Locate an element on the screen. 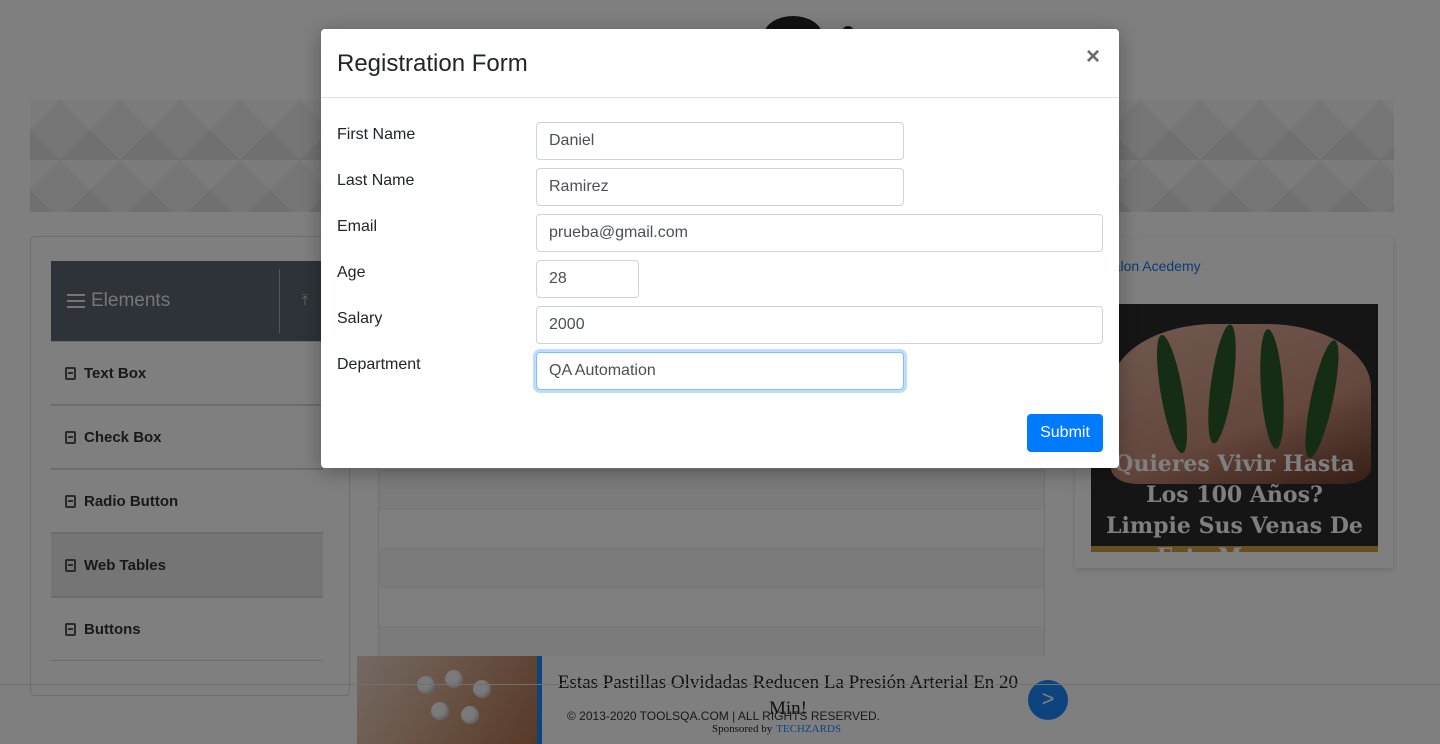 Image resolution: width=1440 pixels, height=744 pixels. department-input is located at coordinates (720, 371).